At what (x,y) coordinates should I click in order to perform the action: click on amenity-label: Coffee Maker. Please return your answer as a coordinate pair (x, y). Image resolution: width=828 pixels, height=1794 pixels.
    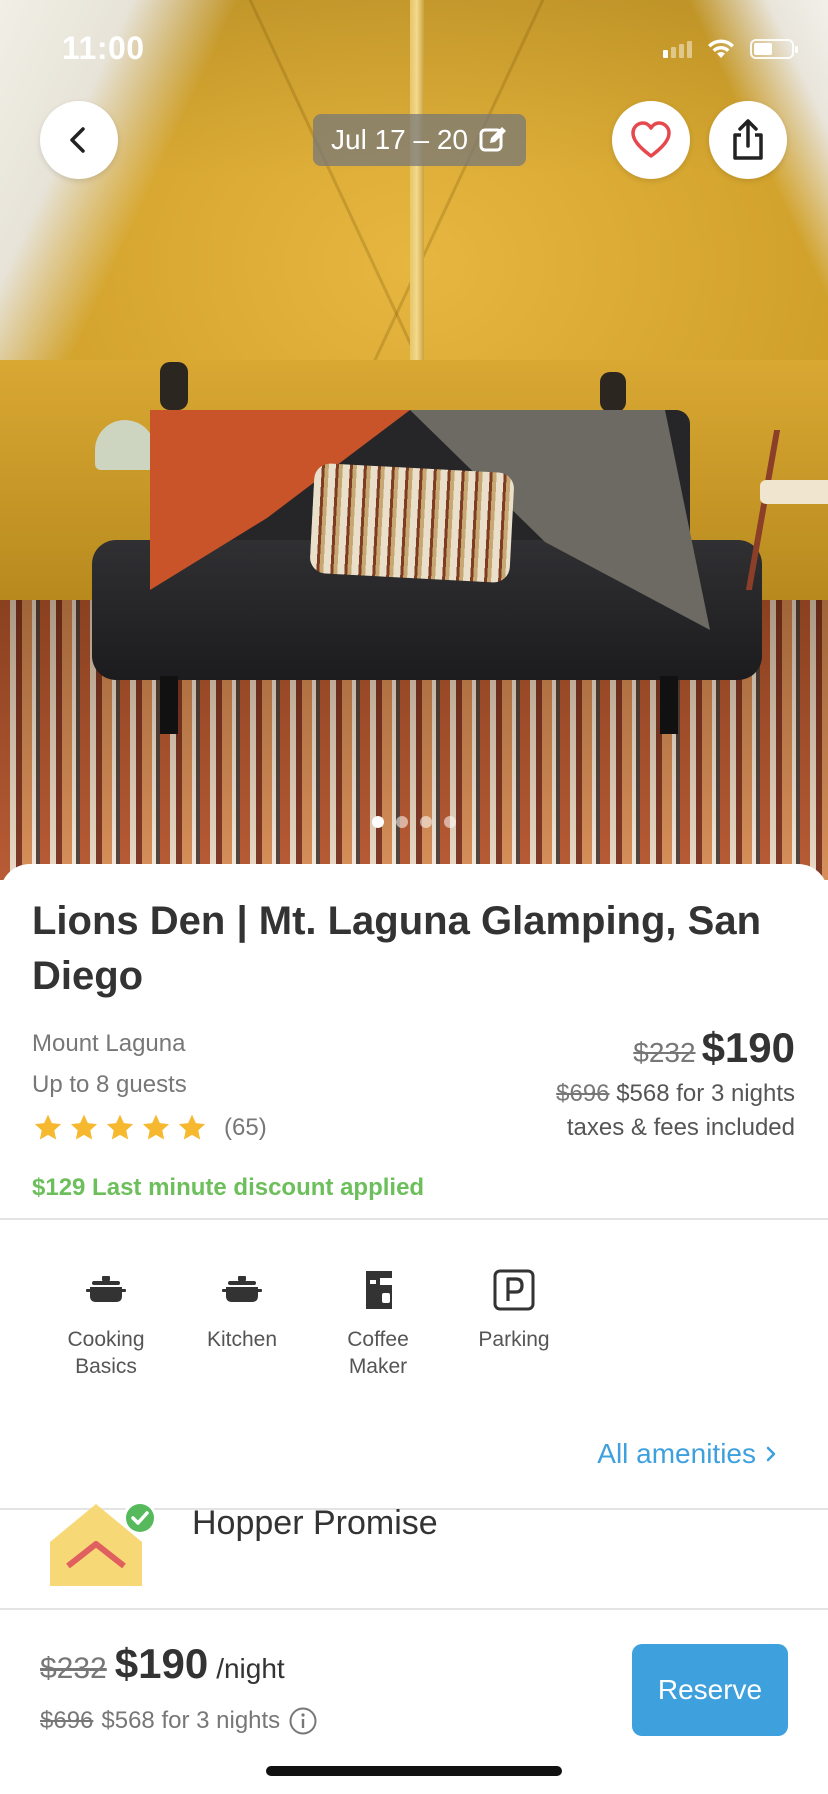
    Looking at the image, I should click on (378, 1353).